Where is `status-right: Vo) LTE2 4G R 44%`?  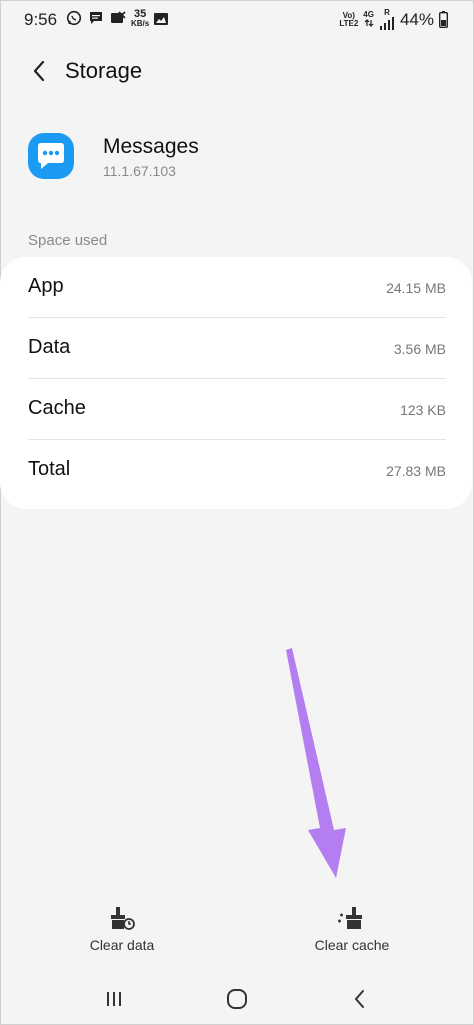 status-right: Vo) LTE2 4G R 44% is located at coordinates (386, 20).